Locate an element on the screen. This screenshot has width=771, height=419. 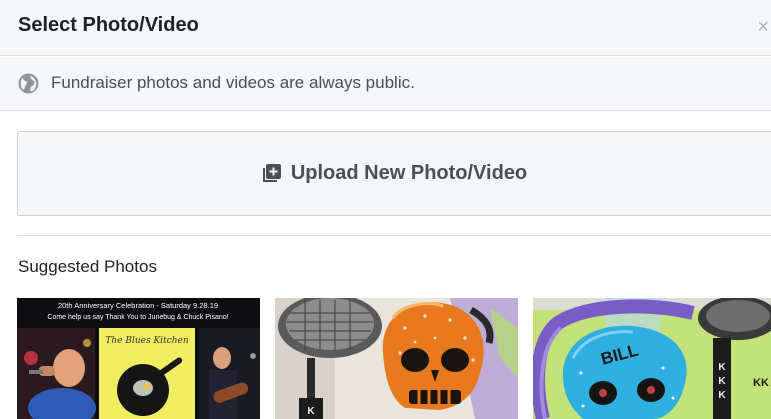
blue-skull-image: K K K BILL KK is located at coordinates (652, 358).